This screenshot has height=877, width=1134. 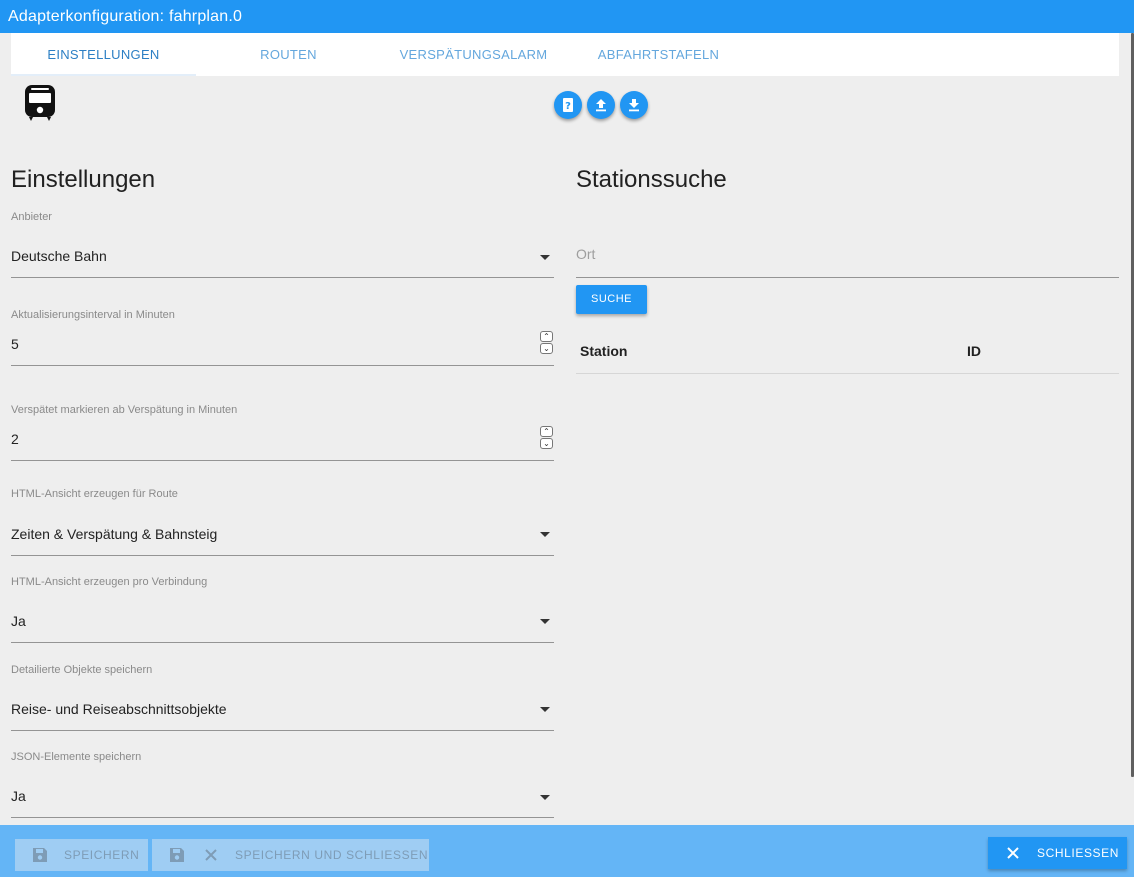 What do you see at coordinates (651, 179) in the screenshot?
I see `station-search-title: Stationssuche` at bounding box center [651, 179].